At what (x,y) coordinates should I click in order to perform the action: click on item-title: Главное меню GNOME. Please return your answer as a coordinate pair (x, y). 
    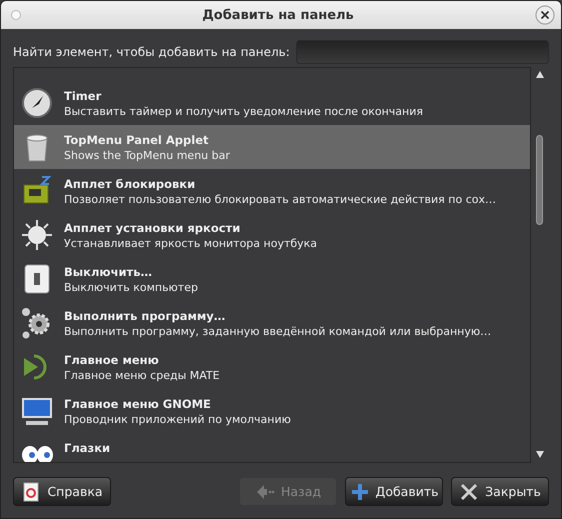
    Looking at the image, I should click on (138, 403).